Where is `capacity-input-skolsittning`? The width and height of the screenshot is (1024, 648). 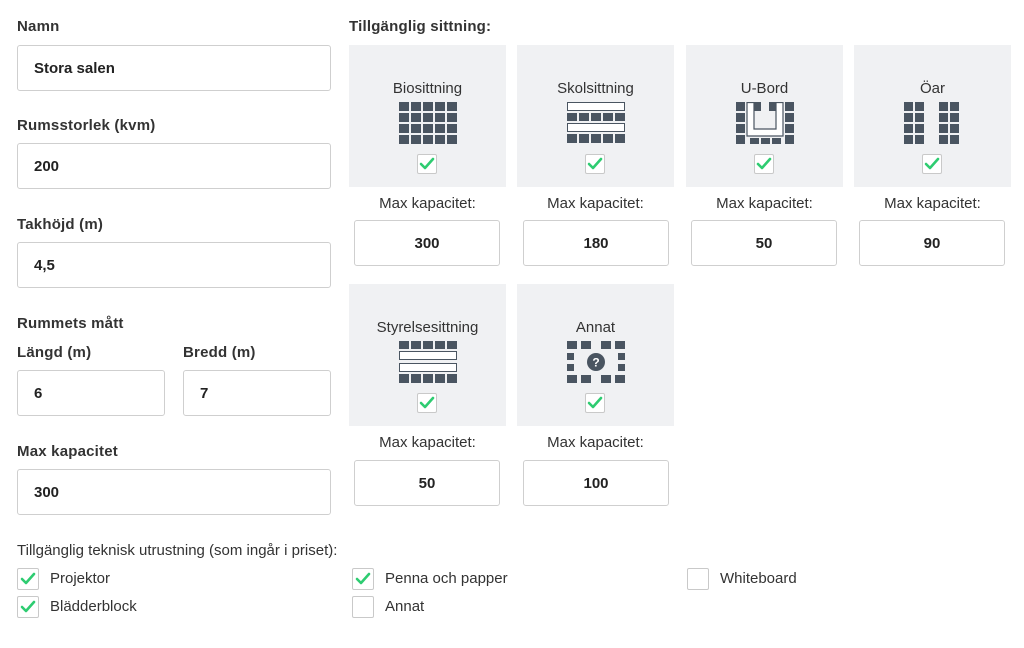 capacity-input-skolsittning is located at coordinates (596, 243).